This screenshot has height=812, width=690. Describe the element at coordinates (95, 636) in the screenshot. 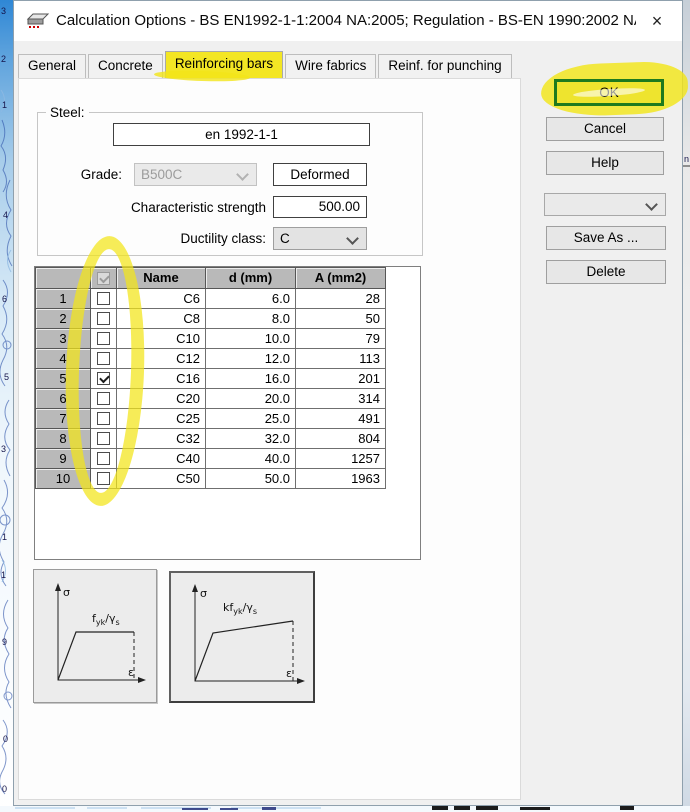

I see `stress-strain-diagram-elastic-plastic: σ ε fyk/γs` at that location.